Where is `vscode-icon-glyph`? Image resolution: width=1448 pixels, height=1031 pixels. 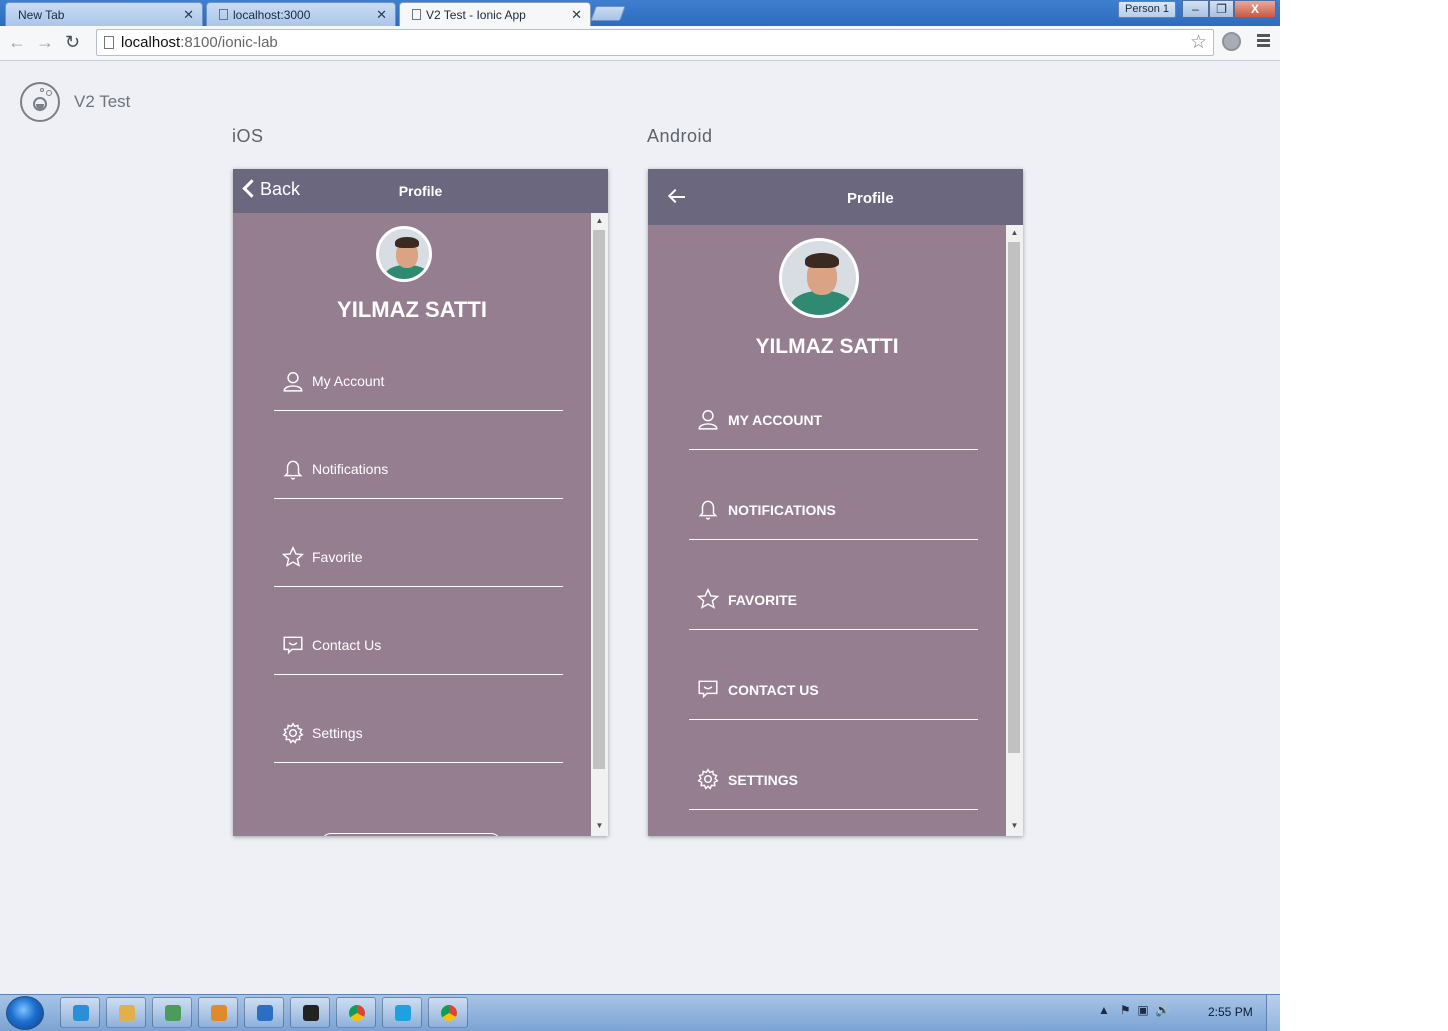 vscode-icon-glyph is located at coordinates (265, 1013).